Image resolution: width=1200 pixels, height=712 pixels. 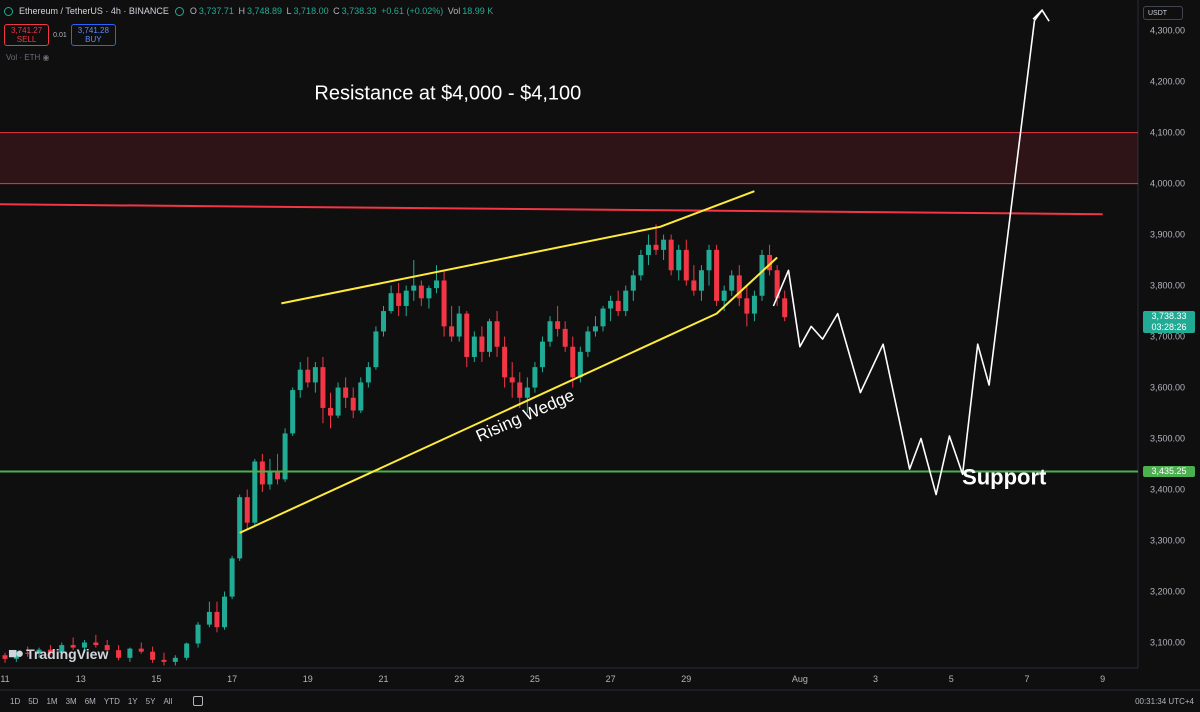 What do you see at coordinates (179, 11) in the screenshot?
I see `market-status-icon` at bounding box center [179, 11].